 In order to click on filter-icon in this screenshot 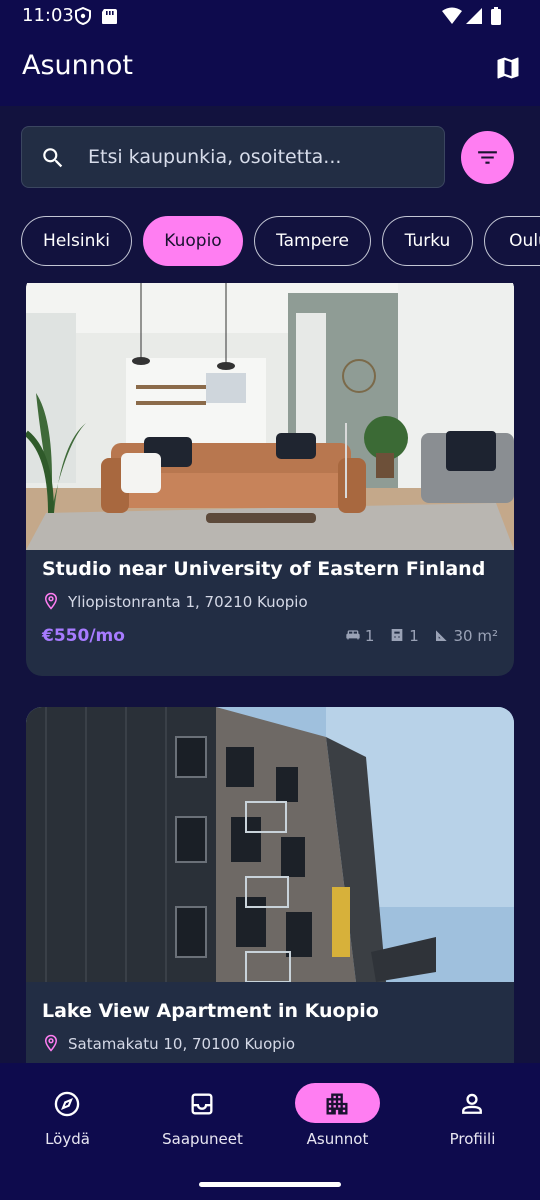, I will do `click(487, 157)`.